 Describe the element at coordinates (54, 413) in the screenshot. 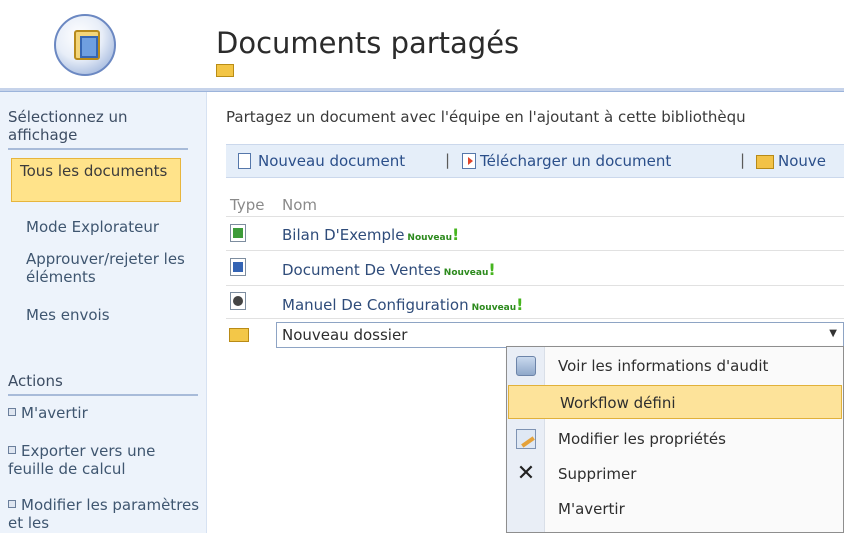

I see `action-label: M'avertir` at that location.